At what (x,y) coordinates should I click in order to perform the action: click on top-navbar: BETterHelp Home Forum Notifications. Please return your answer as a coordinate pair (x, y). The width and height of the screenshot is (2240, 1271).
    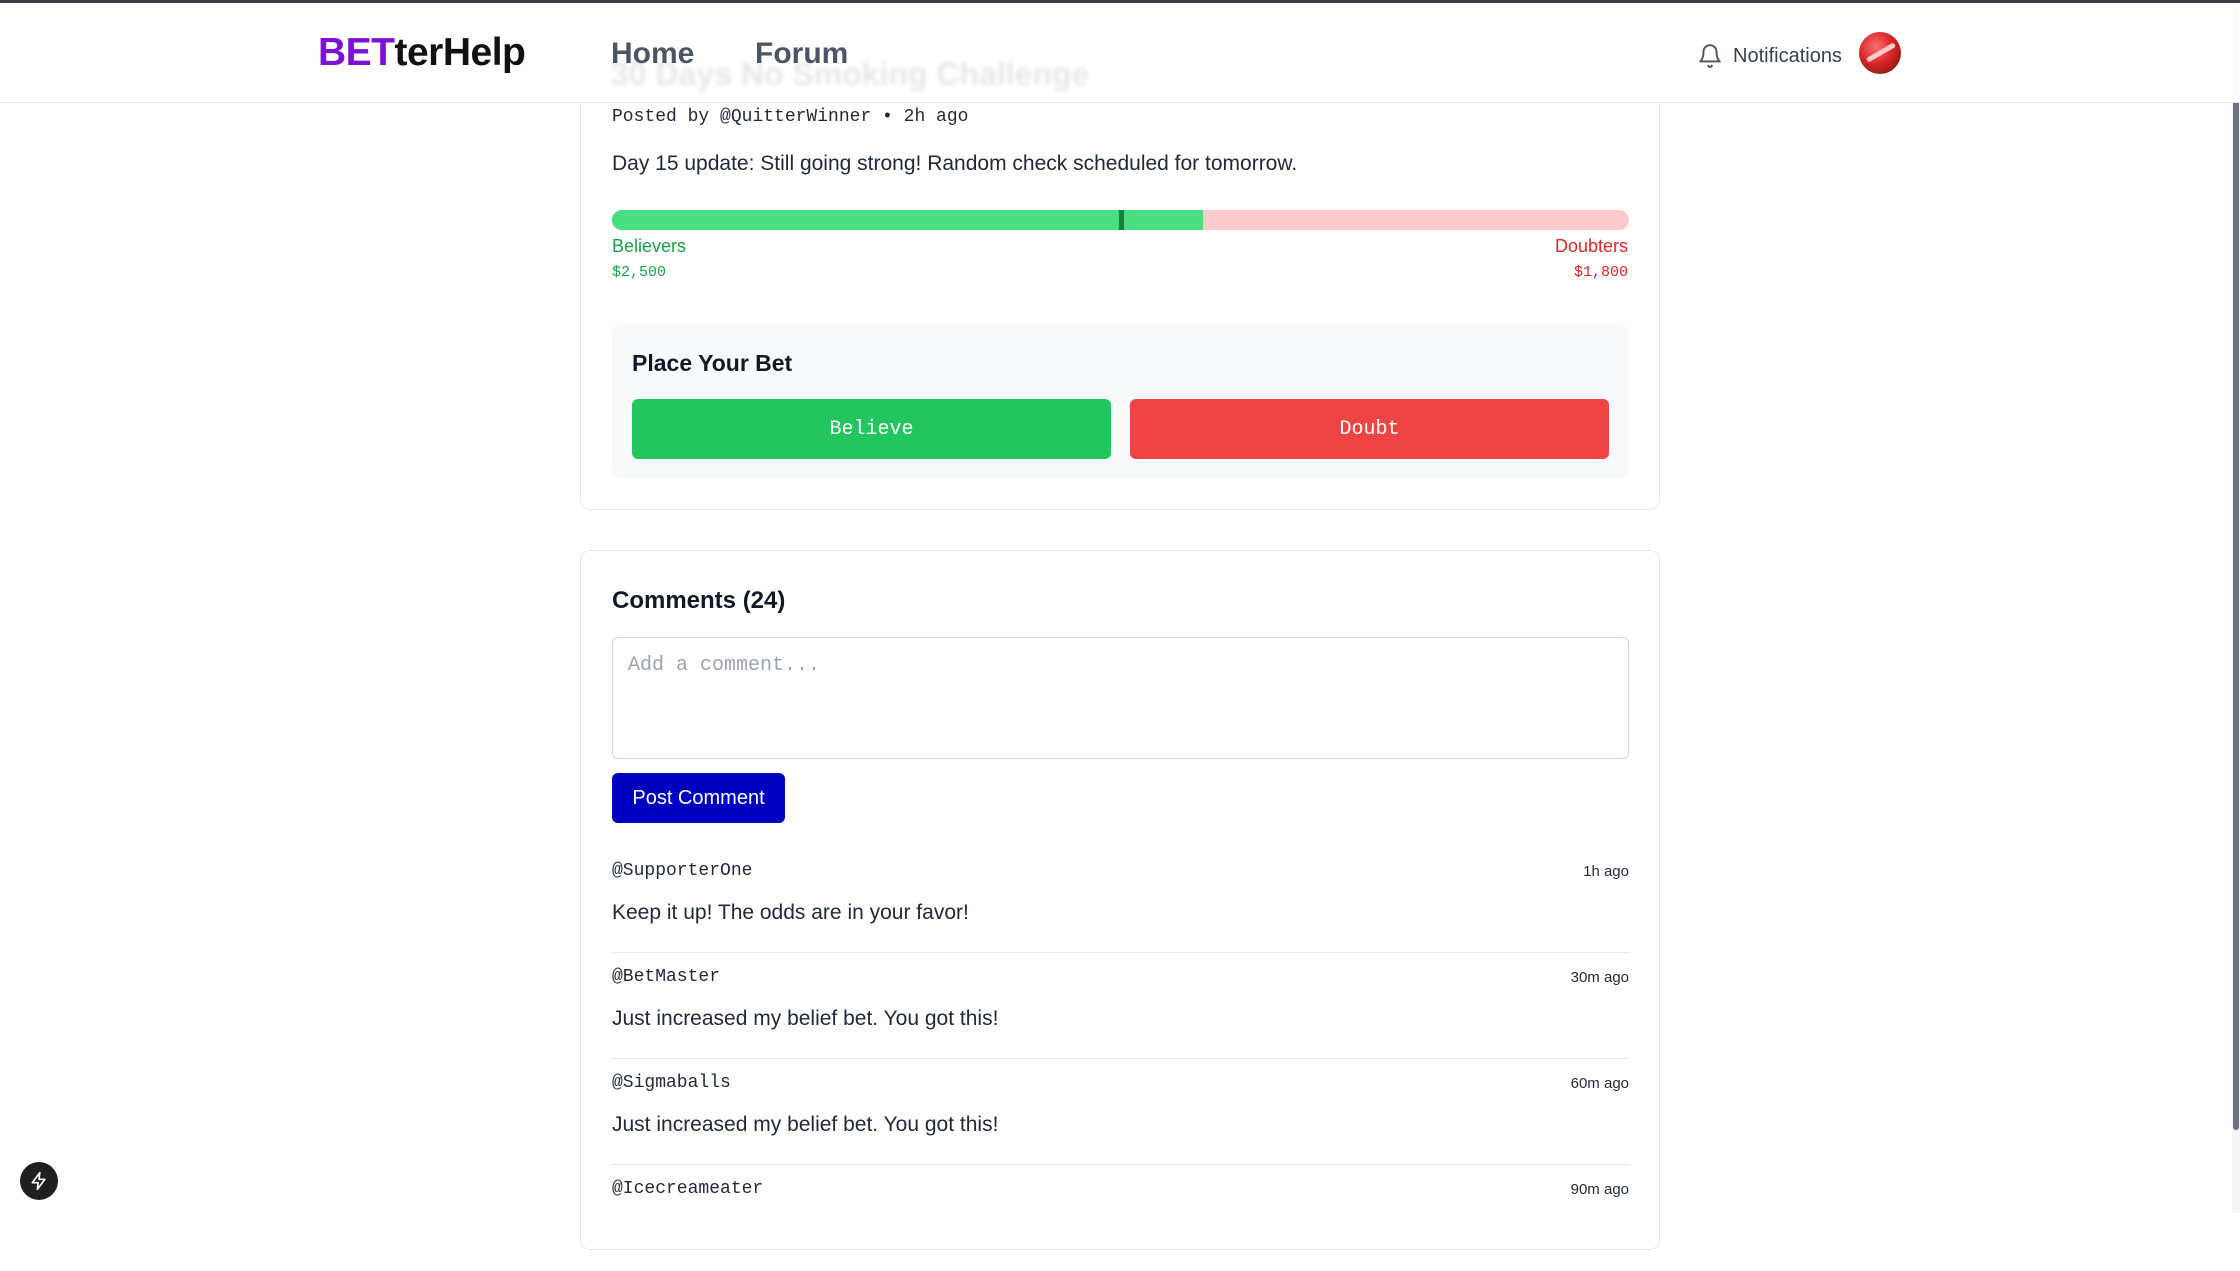
    Looking at the image, I should click on (1120, 53).